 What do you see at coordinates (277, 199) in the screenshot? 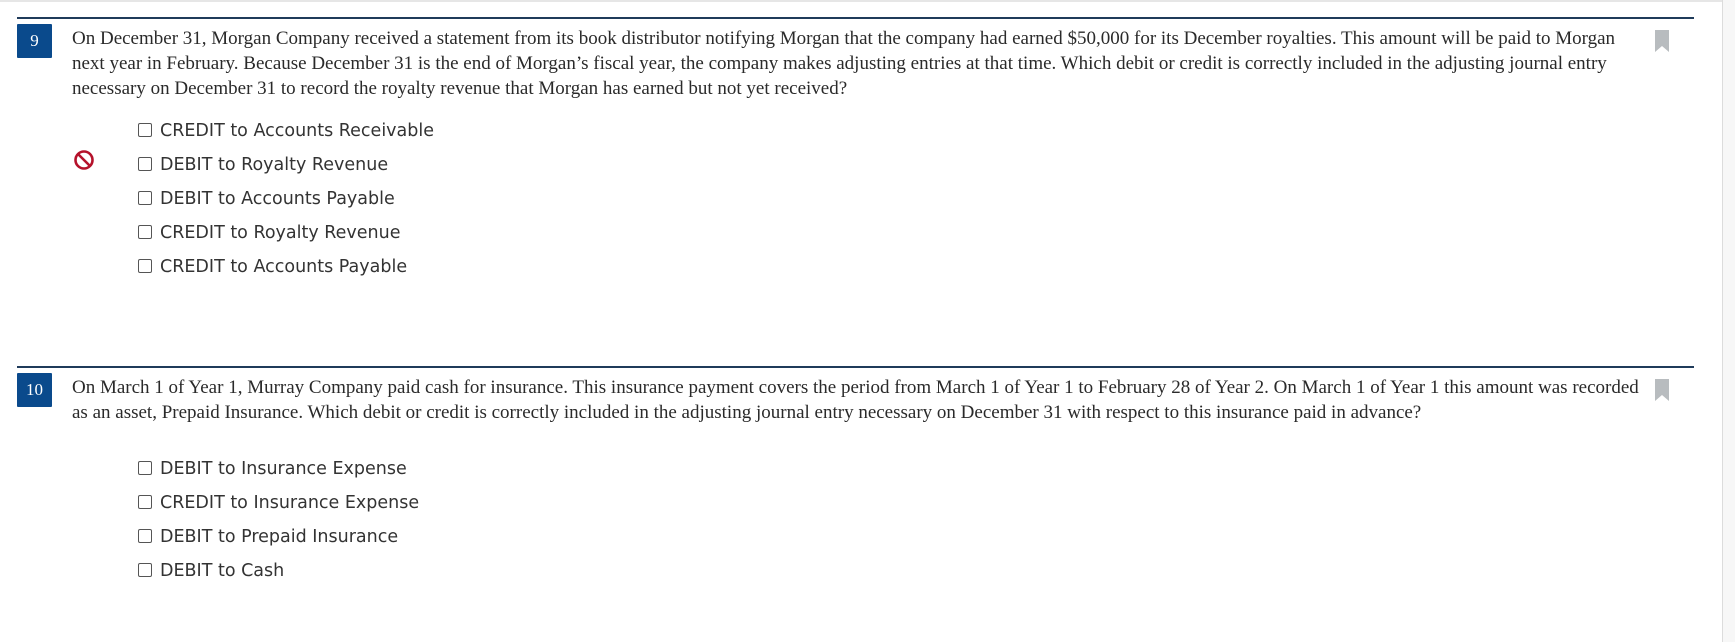
I see `answer-label: DEBIT to Accounts Payable` at bounding box center [277, 199].